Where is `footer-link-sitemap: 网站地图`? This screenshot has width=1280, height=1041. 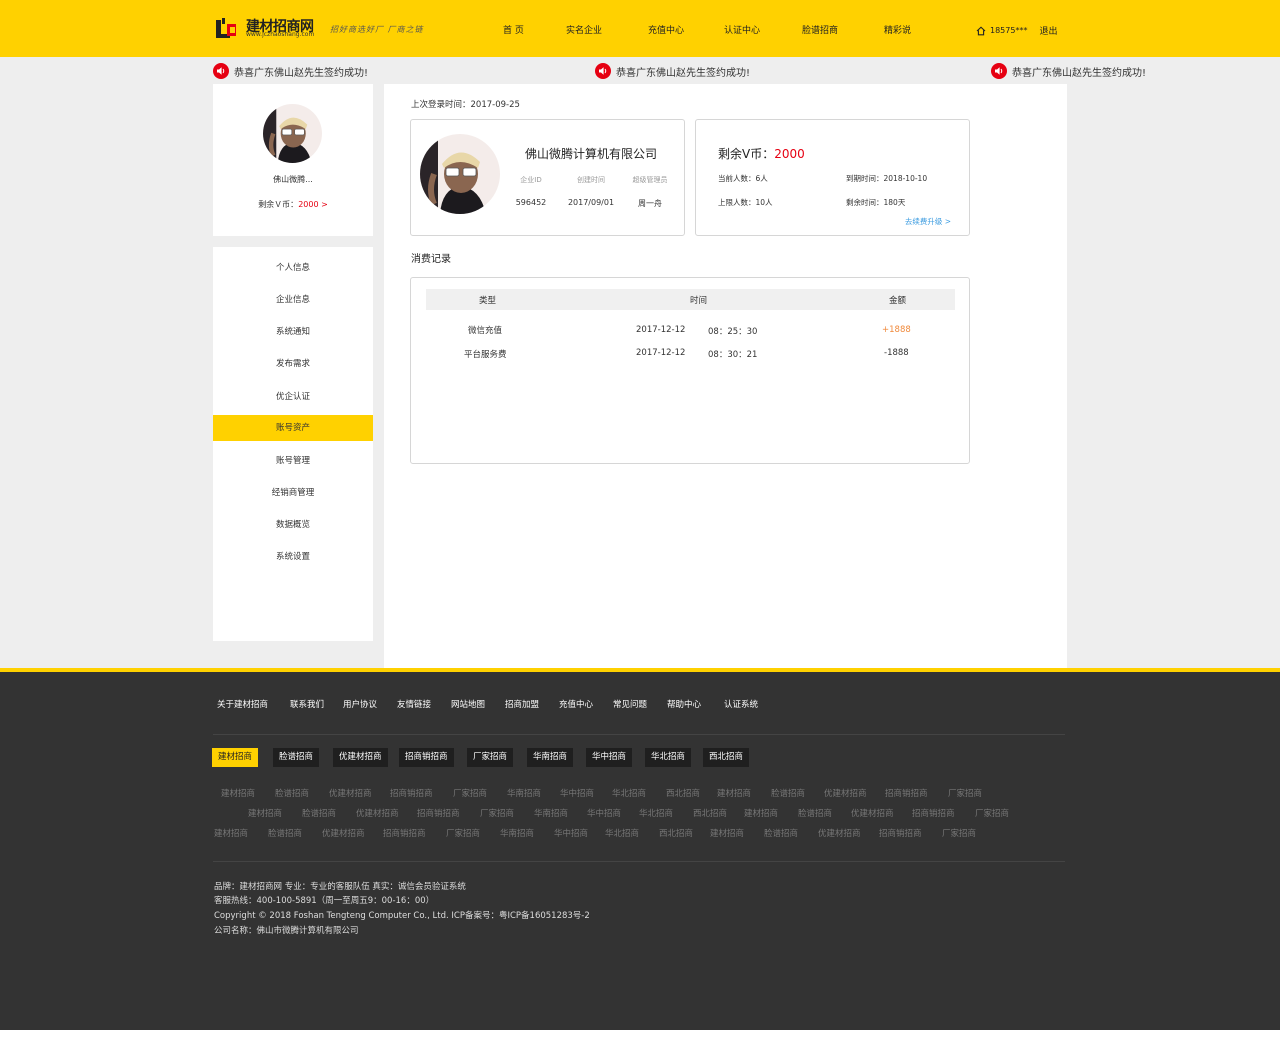 footer-link-sitemap: 网站地图 is located at coordinates (468, 704).